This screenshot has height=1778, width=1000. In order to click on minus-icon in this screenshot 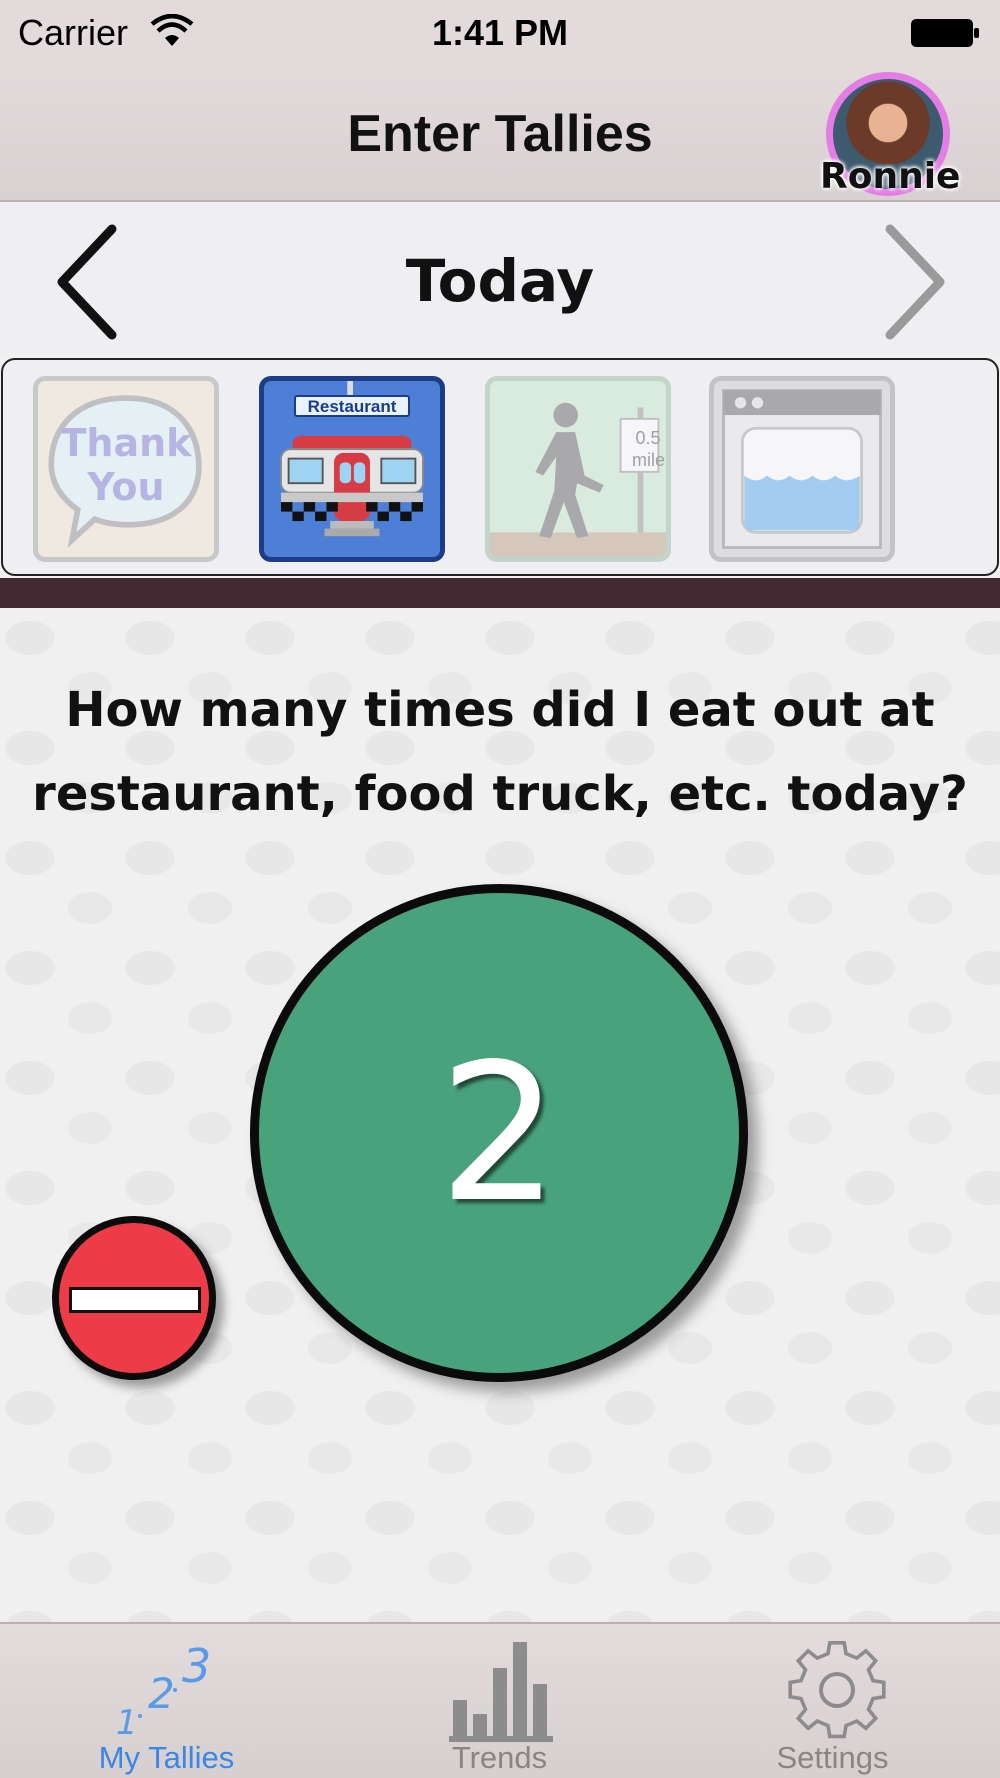, I will do `click(135, 1300)`.